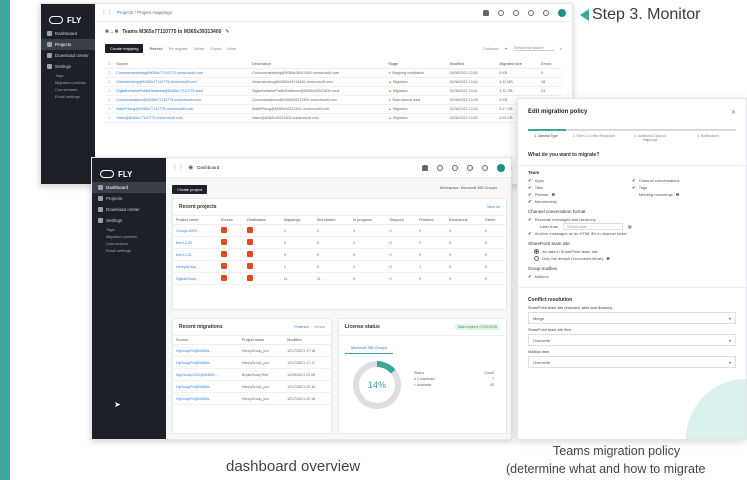 The image size is (747, 480). I want to click on checkbox-recreate-messages: ✔ Recreate messages and hierarchy, so click(632, 219).